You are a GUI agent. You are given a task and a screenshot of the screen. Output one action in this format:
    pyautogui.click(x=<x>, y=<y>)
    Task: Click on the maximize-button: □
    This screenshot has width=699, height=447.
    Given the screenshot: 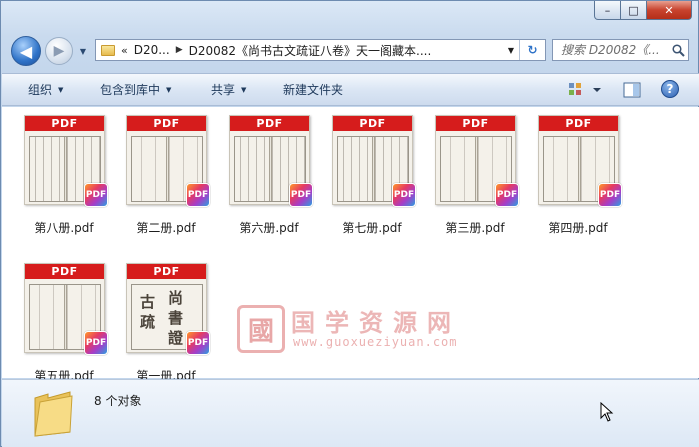 What is the action you would take?
    pyautogui.click(x=634, y=10)
    